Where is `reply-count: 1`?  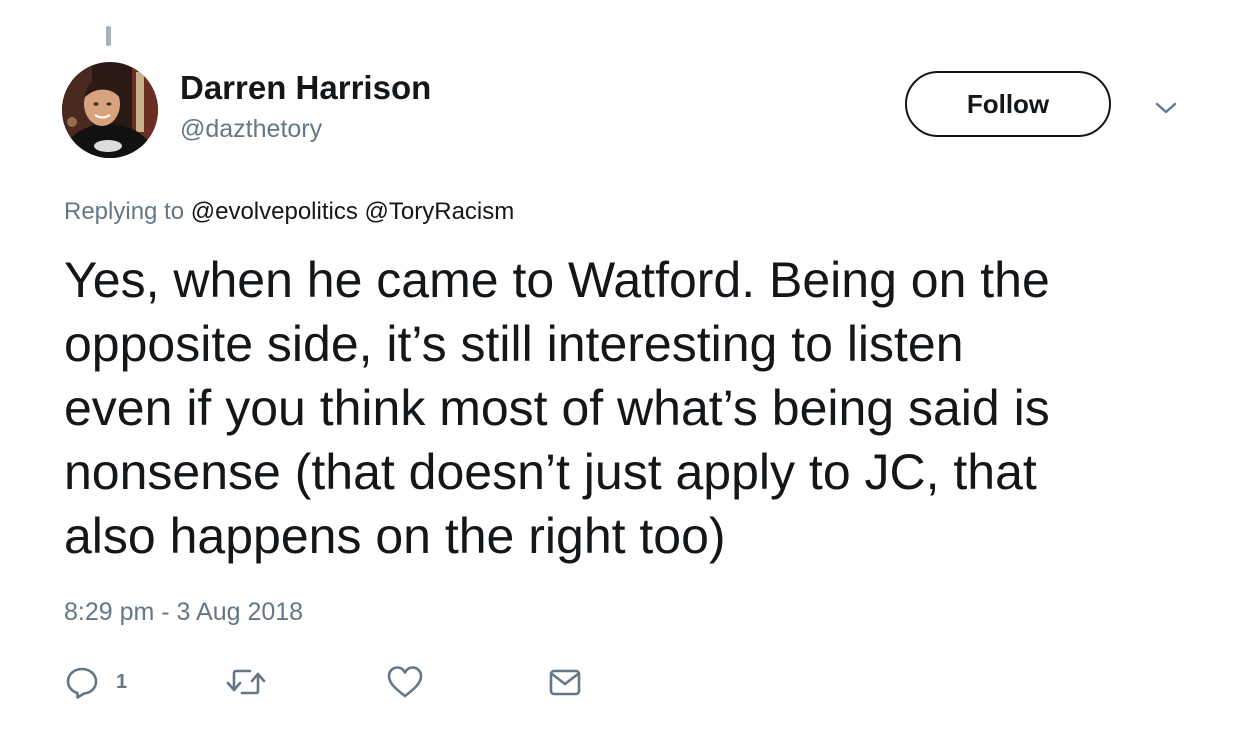
reply-count: 1 is located at coordinates (122, 681).